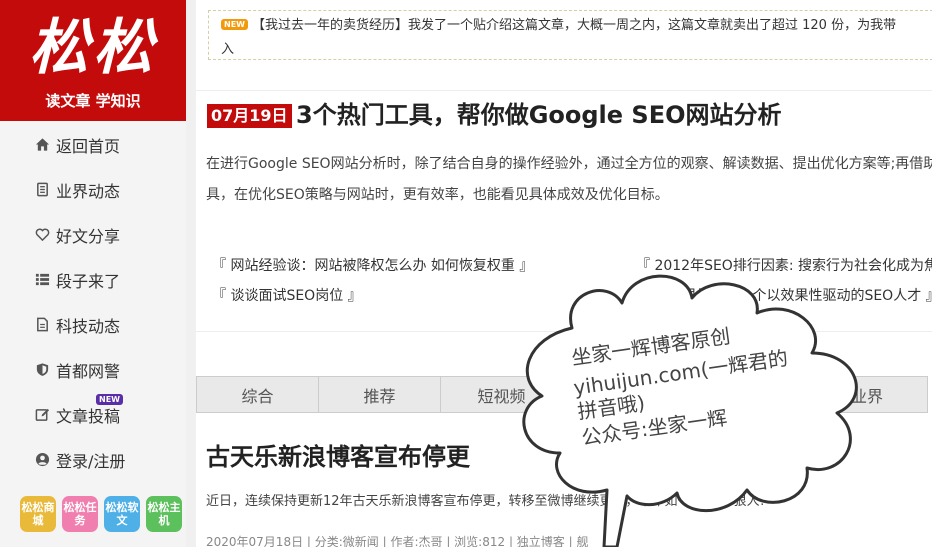 The height and width of the screenshot is (547, 932). I want to click on shield-icon, so click(42, 370).